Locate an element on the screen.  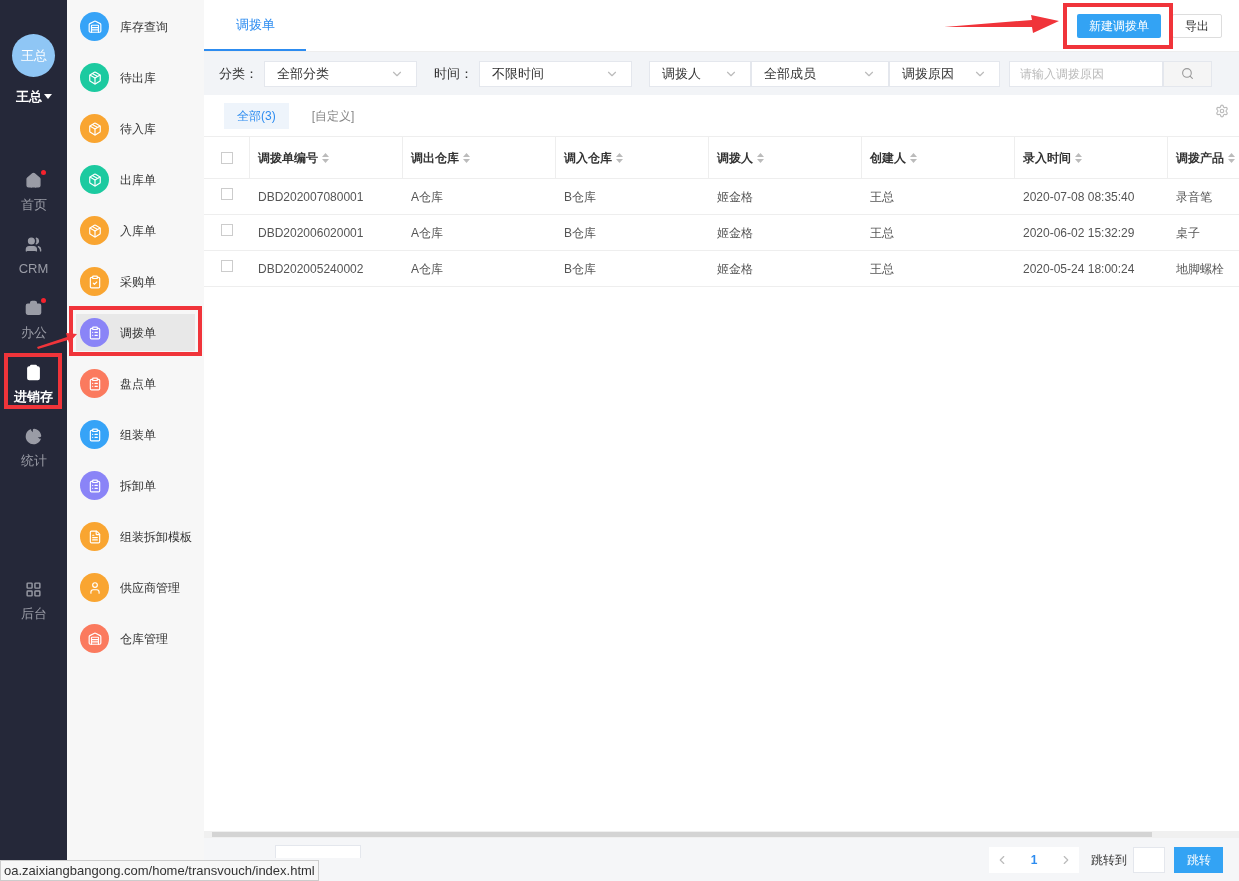
nav-item: 进销存 is located at coordinates (33, 385).